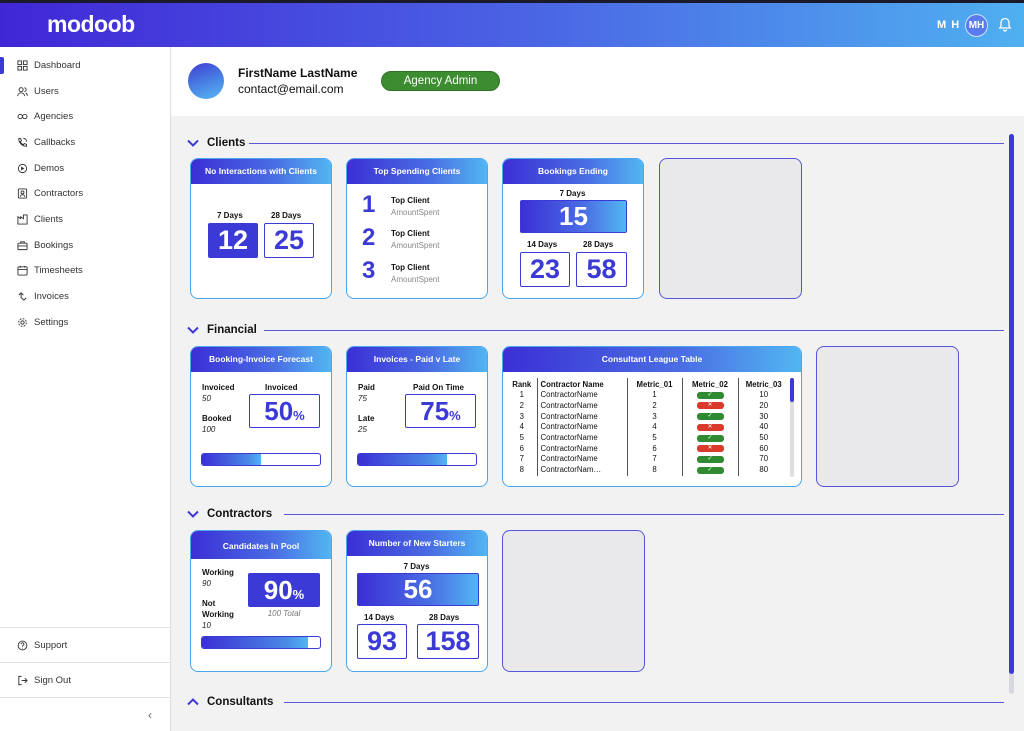  I want to click on table-row: 3 ContractorName 3 ✓ 30, so click(648, 417).